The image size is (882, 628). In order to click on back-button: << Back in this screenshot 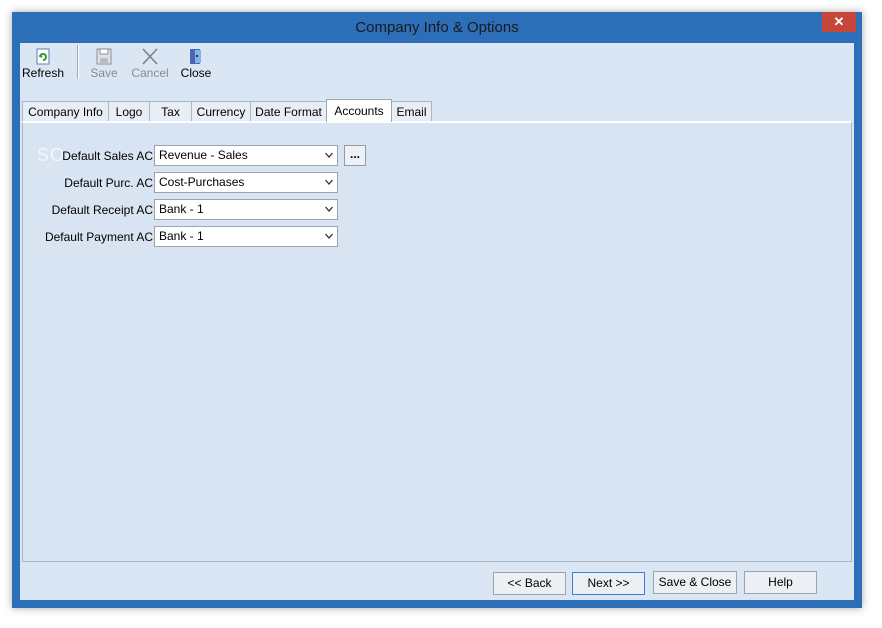, I will do `click(529, 583)`.